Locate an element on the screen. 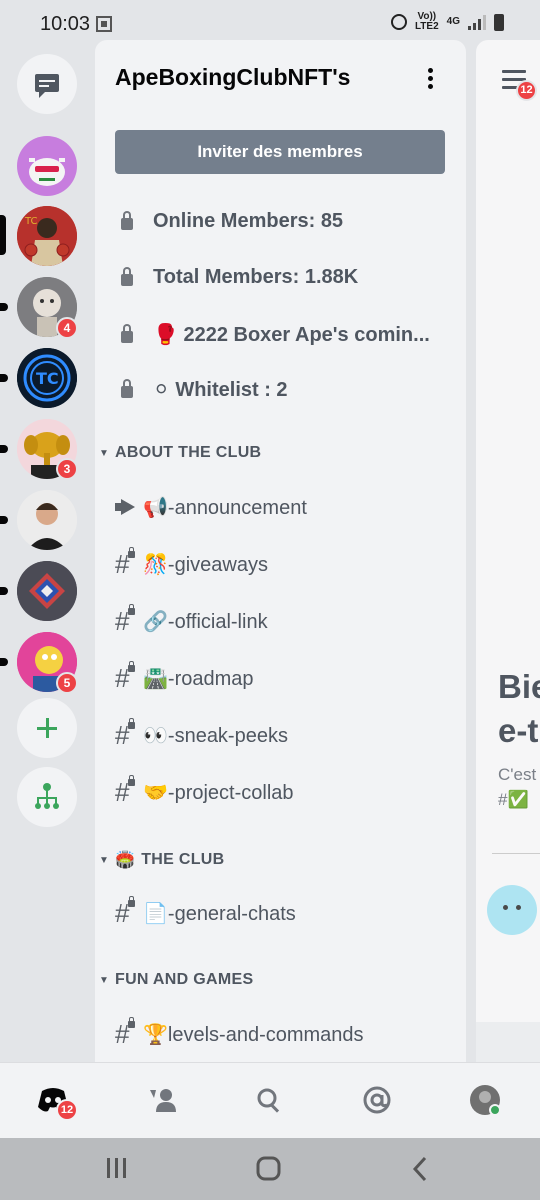 The image size is (540, 1200). channel-general-chats: # 📄-general-chats is located at coordinates (285, 913).